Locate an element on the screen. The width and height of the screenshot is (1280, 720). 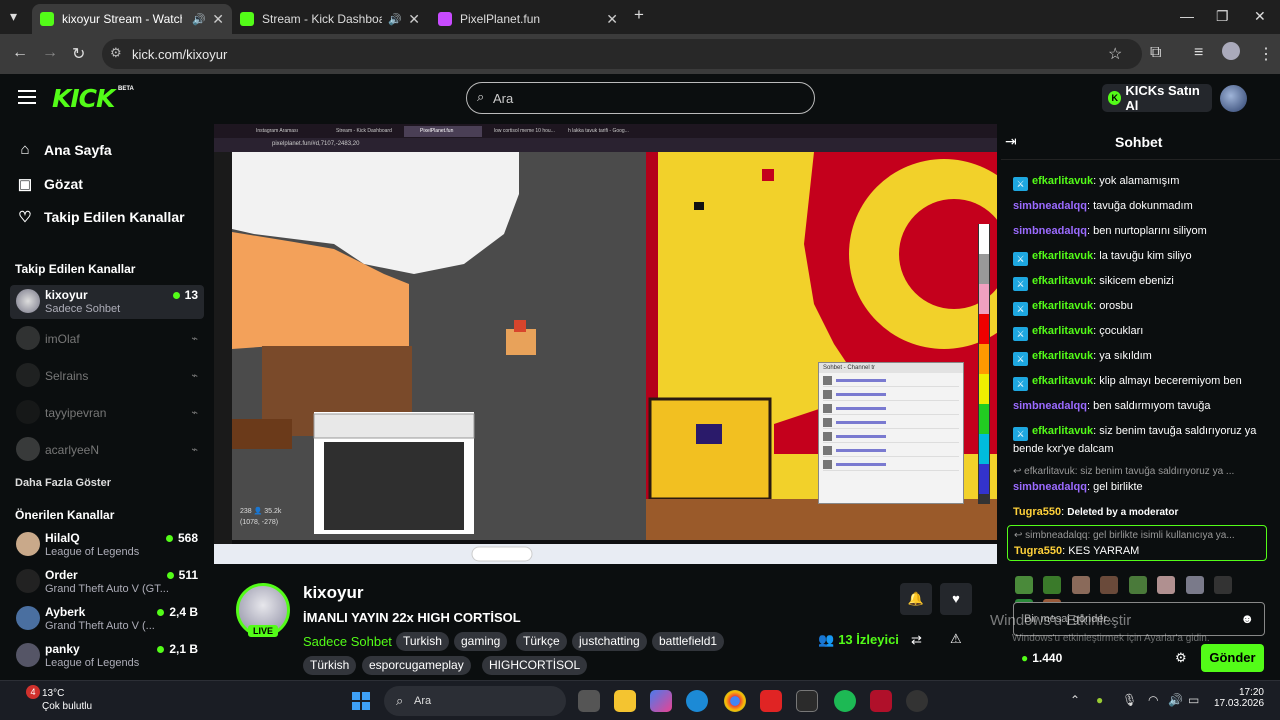
menu-dots-icon: ⋮ is located at coordinates (1266, 54).